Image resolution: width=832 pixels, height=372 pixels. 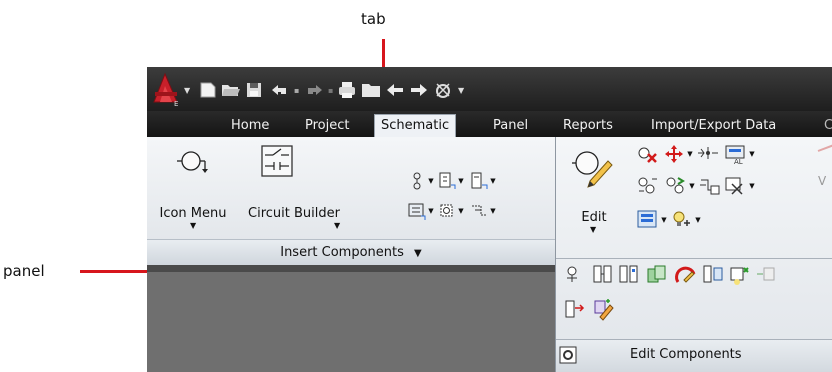 What do you see at coordinates (461, 211) in the screenshot?
I see `insert-connector-dropdown-icon: ▼` at bounding box center [461, 211].